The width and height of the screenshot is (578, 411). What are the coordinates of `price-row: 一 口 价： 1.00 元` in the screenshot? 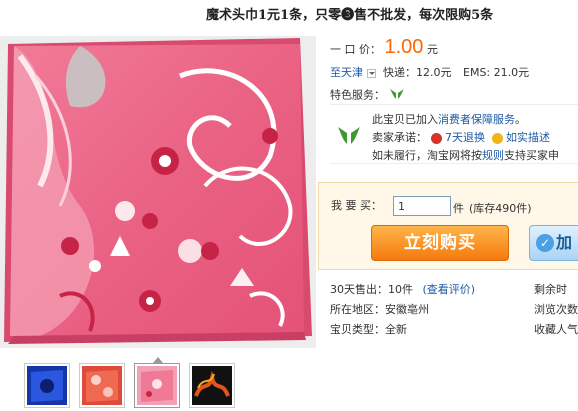 It's located at (384, 48).